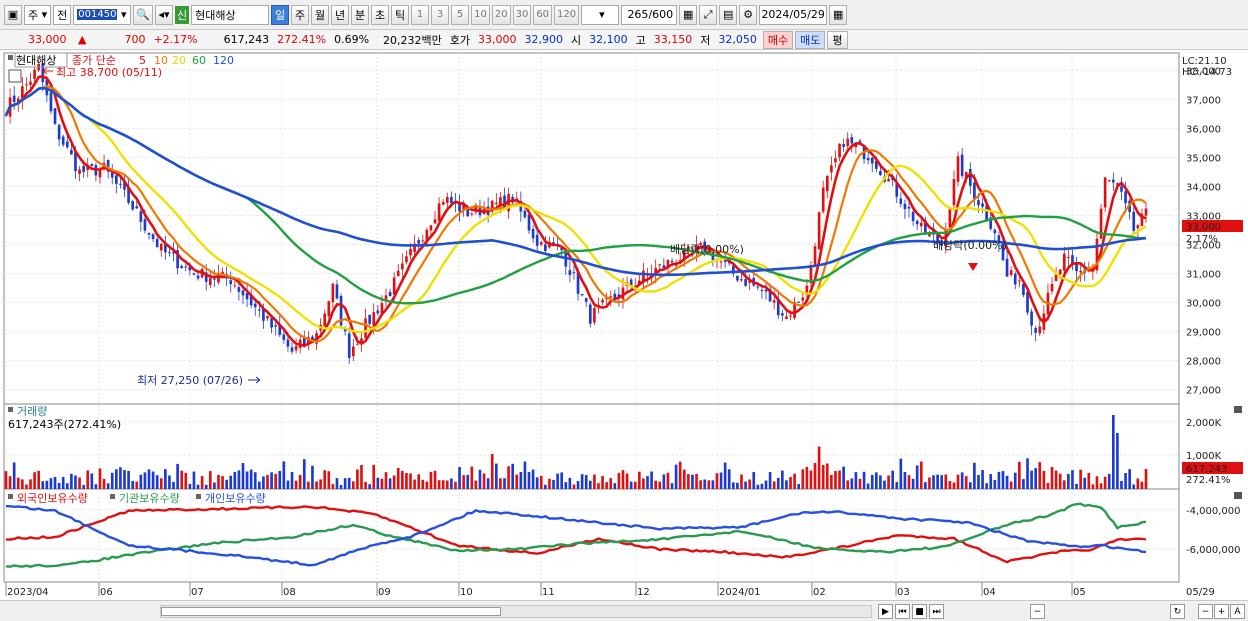 This screenshot has width=1248, height=621. Describe the element at coordinates (1238, 409) in the screenshot. I see `volume-close-icon` at that location.